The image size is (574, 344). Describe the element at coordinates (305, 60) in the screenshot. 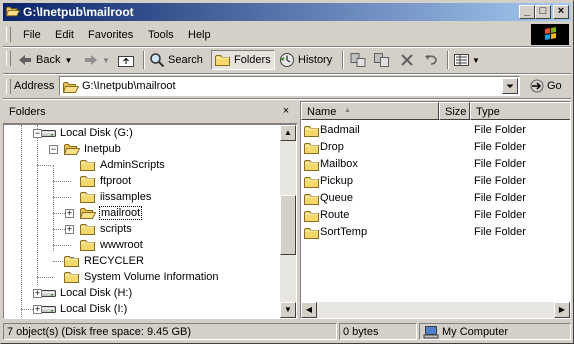

I see `history-button: History` at that location.